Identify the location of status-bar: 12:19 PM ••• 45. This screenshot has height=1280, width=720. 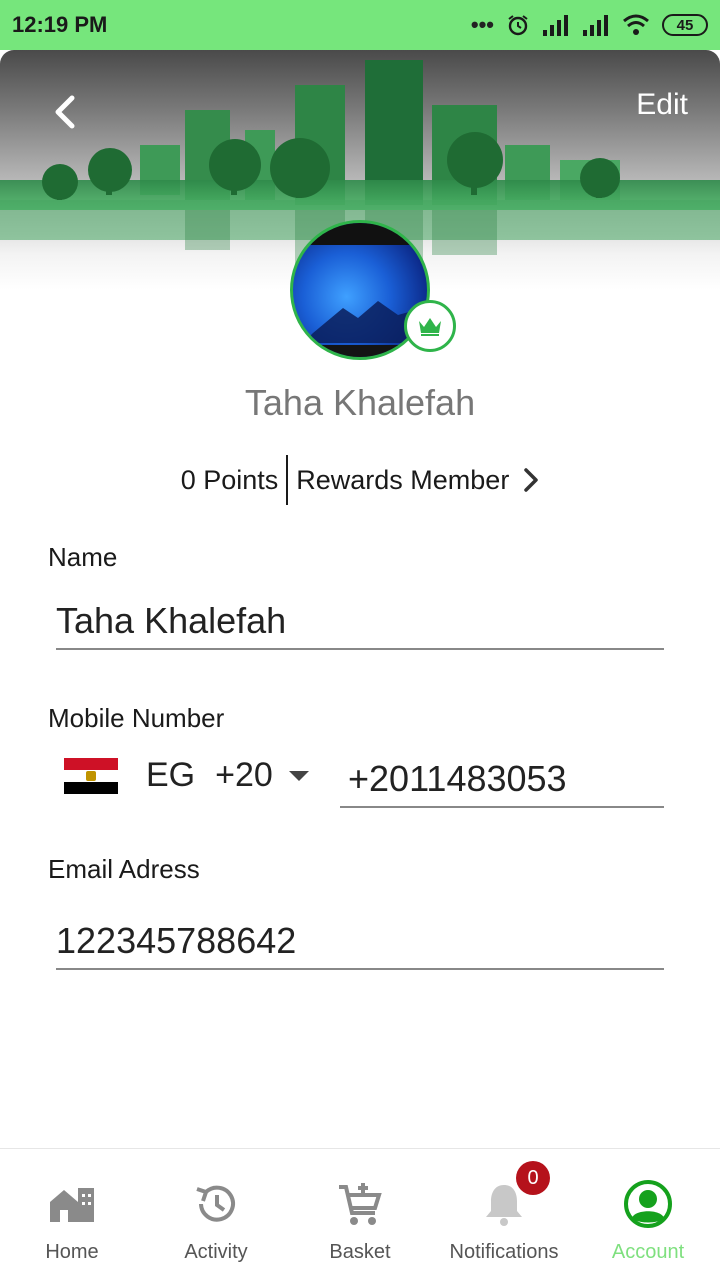
(360, 25).